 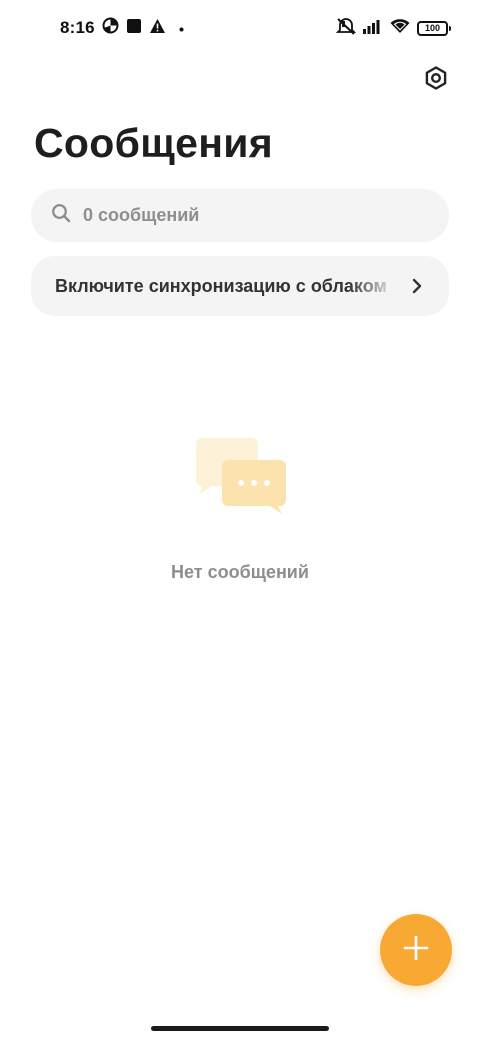 I want to click on settings-hexagon-icon, so click(x=436, y=80).